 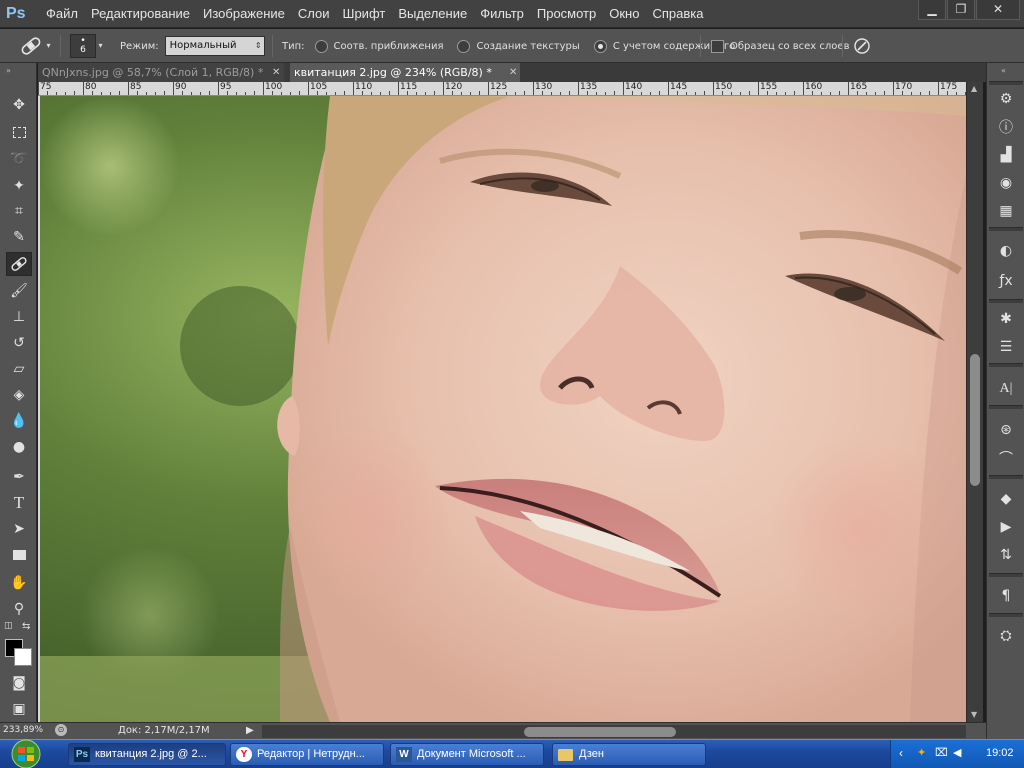 I want to click on collapse-arrows-icon: «, so click(x=1003, y=70).